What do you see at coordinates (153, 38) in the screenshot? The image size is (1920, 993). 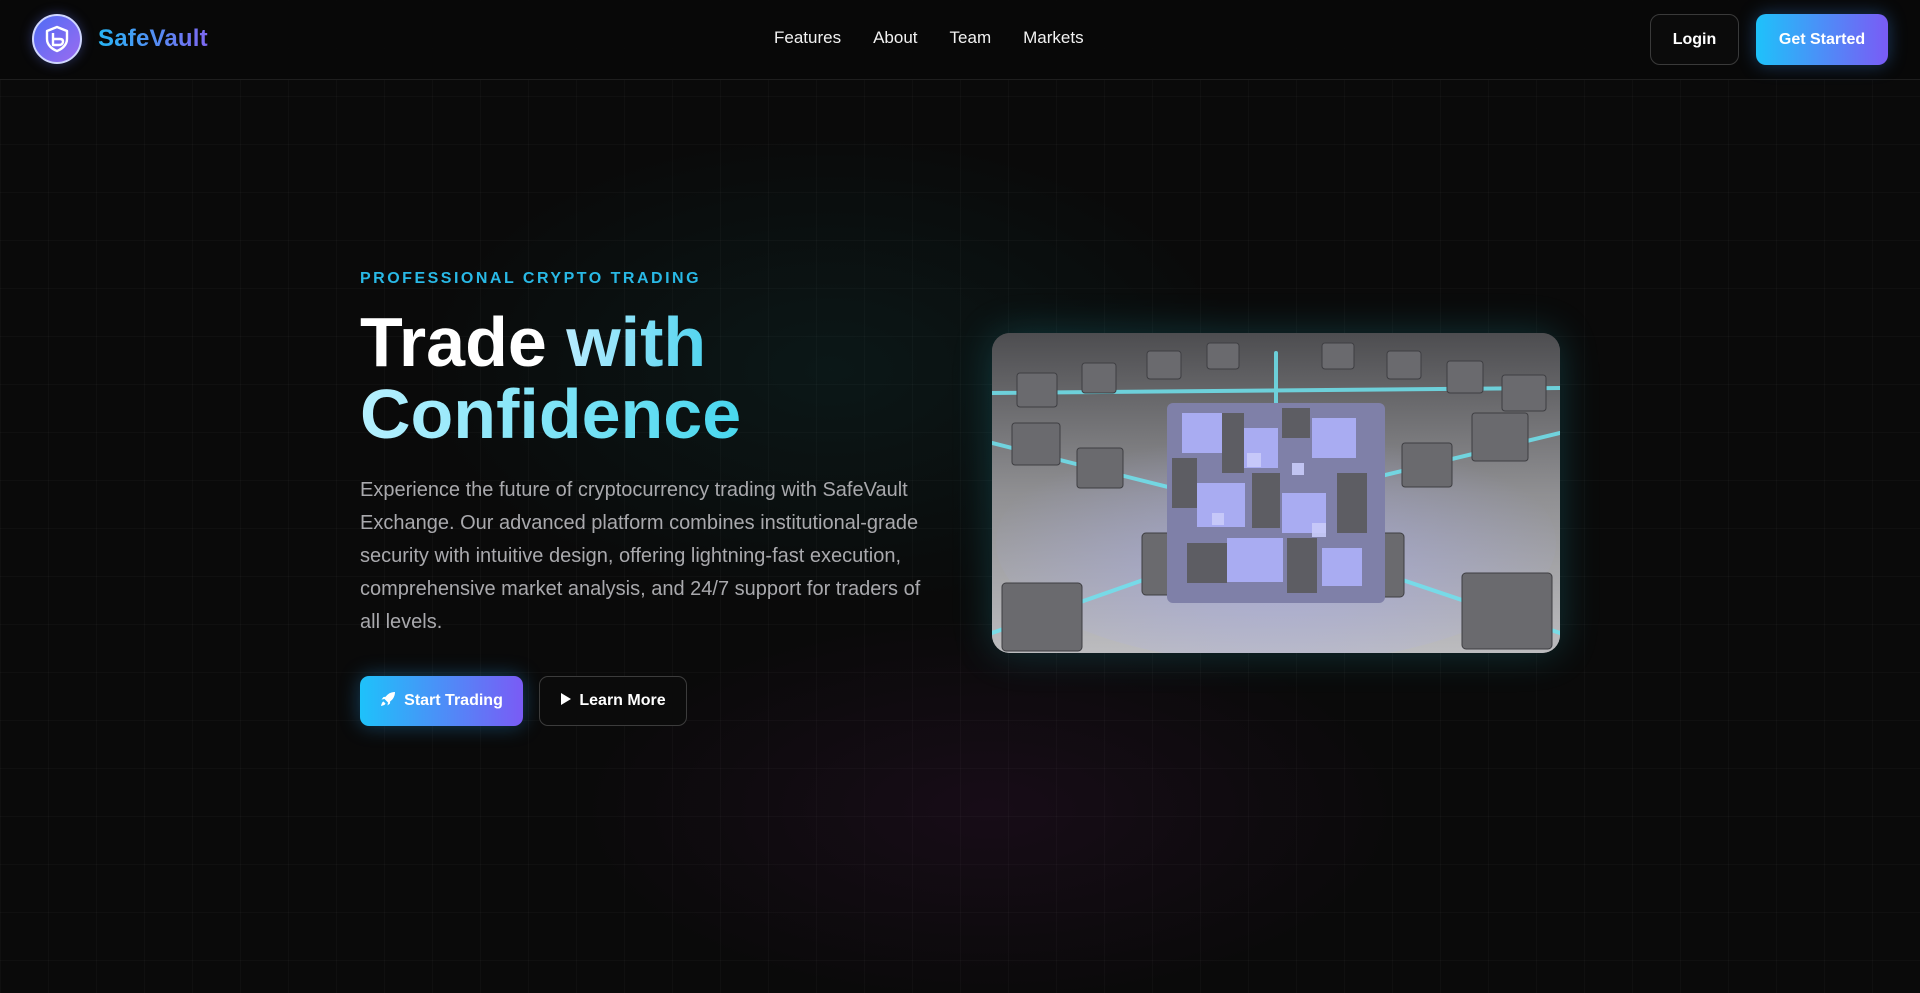 I see `brand-name: SafeVault` at bounding box center [153, 38].